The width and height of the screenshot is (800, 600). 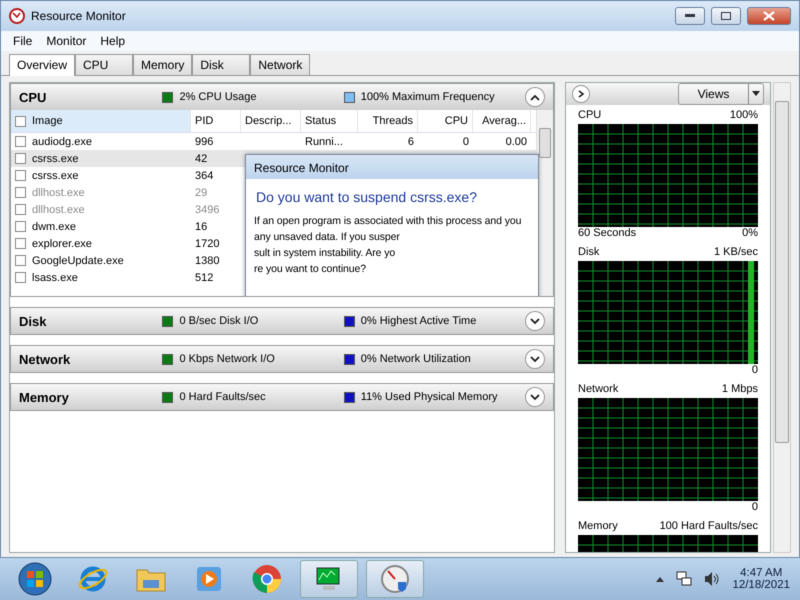 I want to click on stat-label: 0 Hard Faults/sec, so click(x=222, y=397).